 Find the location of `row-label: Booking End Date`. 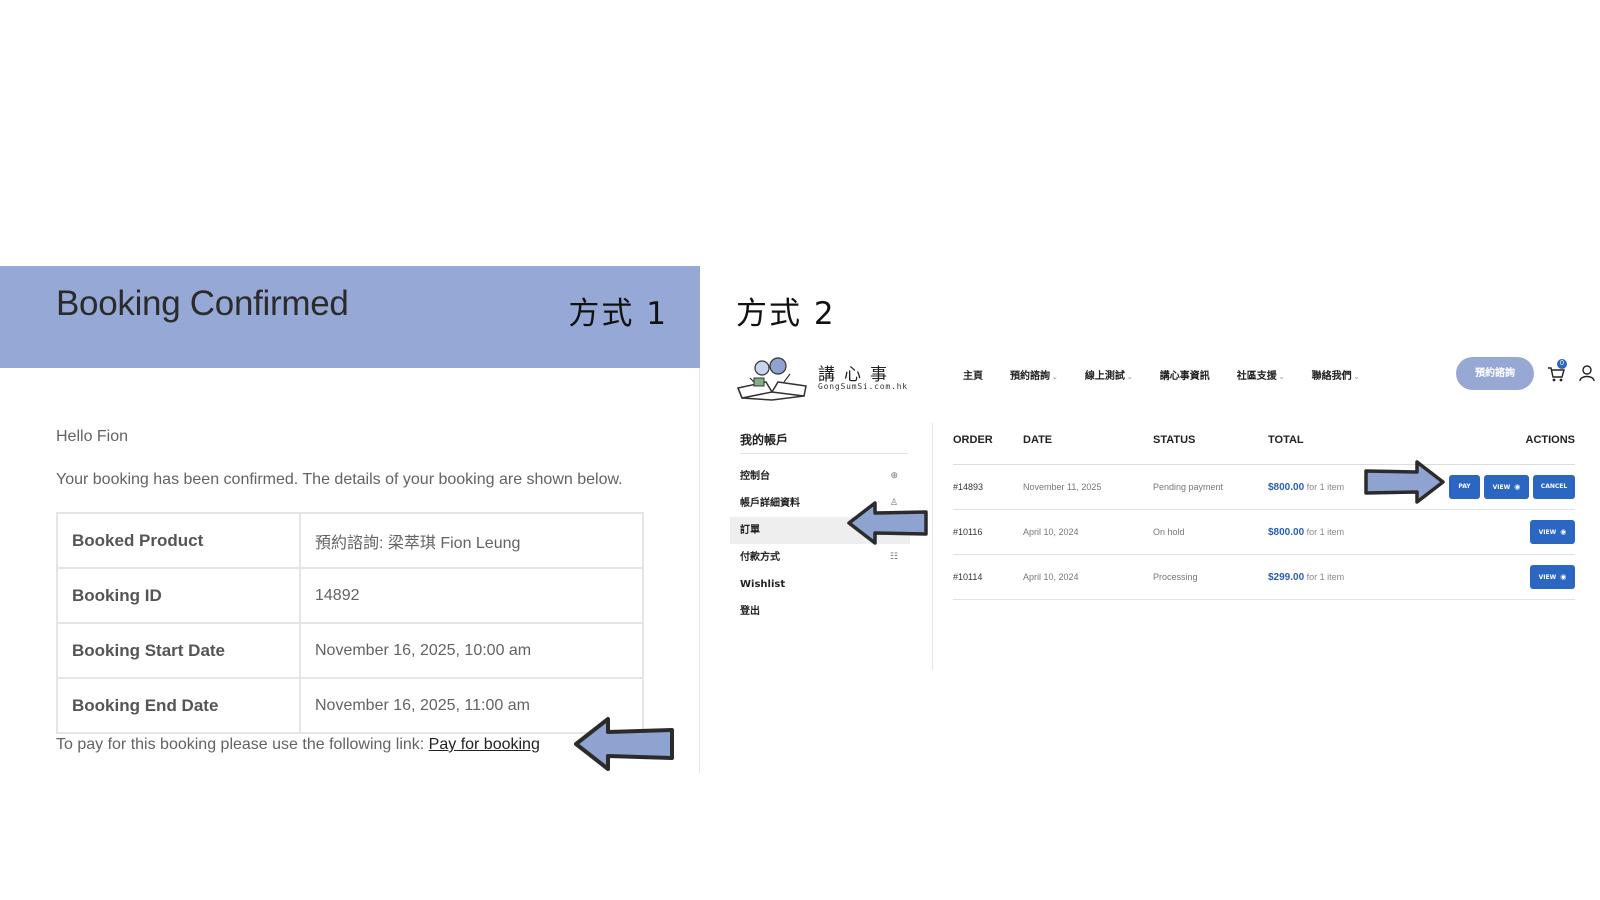

row-label: Booking End Date is located at coordinates (178, 705).